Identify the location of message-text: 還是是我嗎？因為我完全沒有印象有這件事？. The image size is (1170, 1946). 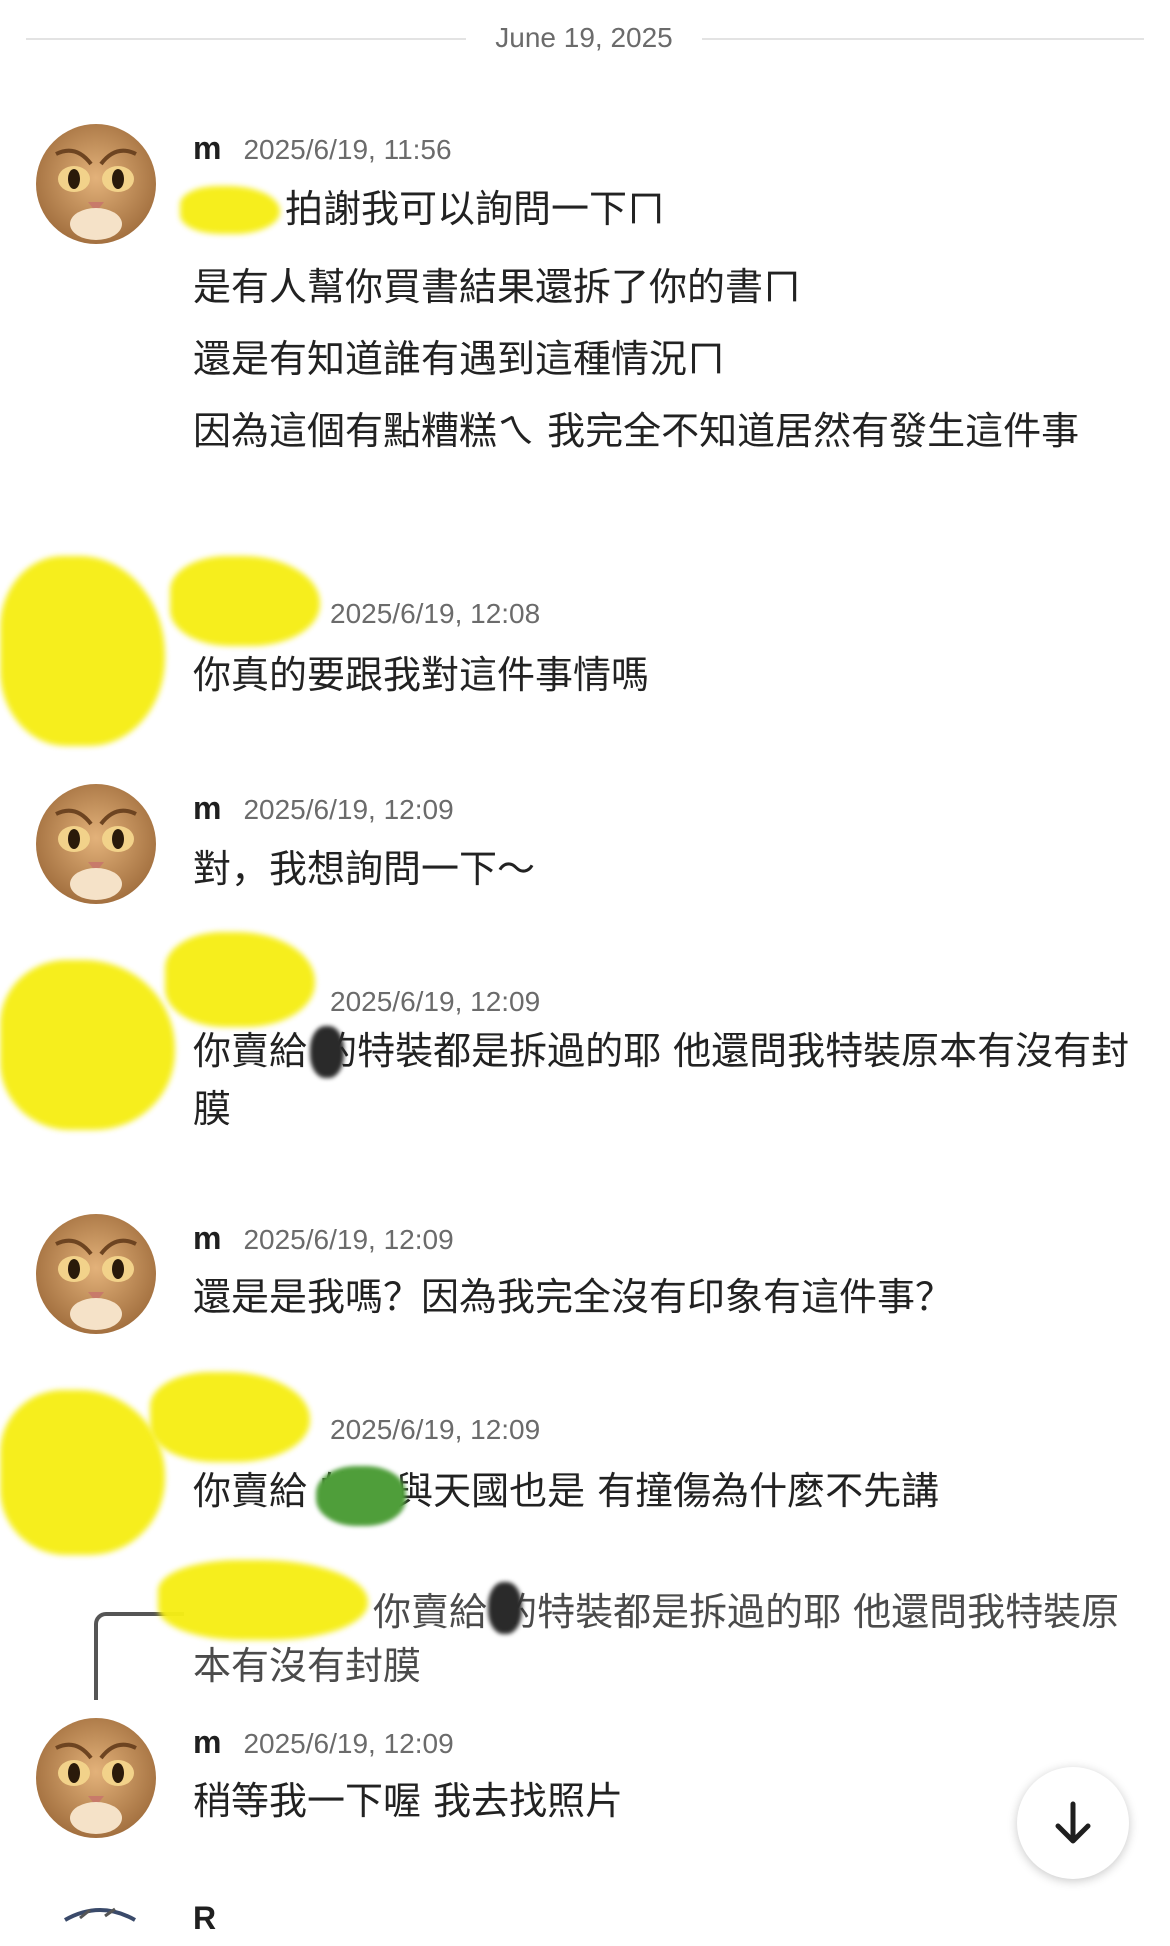
(573, 1297).